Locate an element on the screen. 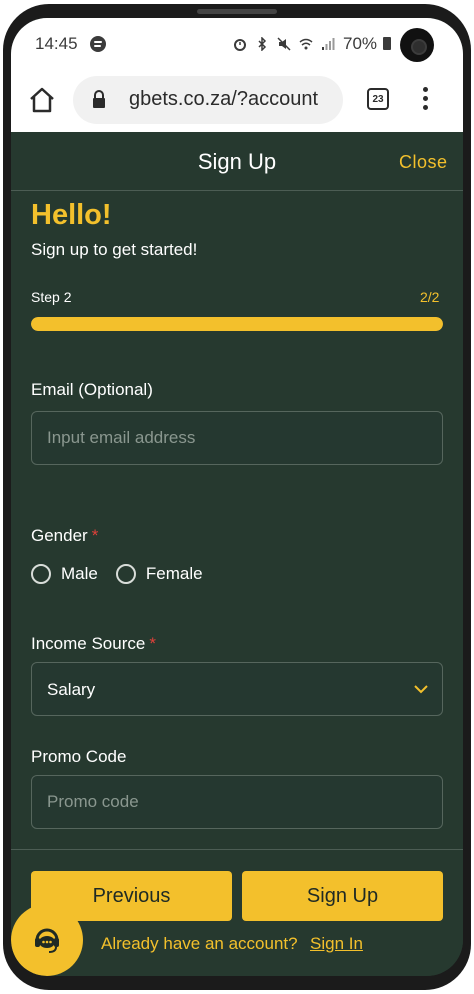 The width and height of the screenshot is (474, 994). url-text: gbets.co.za/?account is located at coordinates (224, 99).